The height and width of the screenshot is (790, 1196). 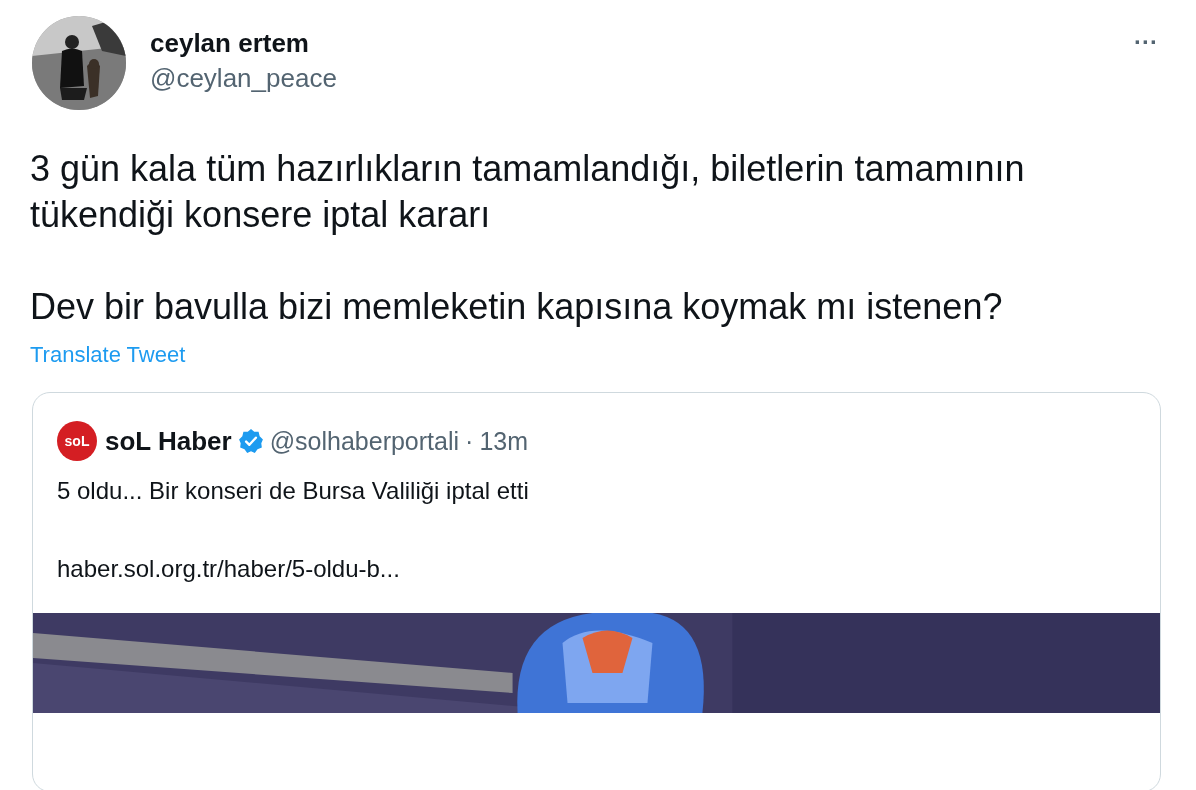 I want to click on author-handle: @ceylan_peace, so click(x=243, y=78).